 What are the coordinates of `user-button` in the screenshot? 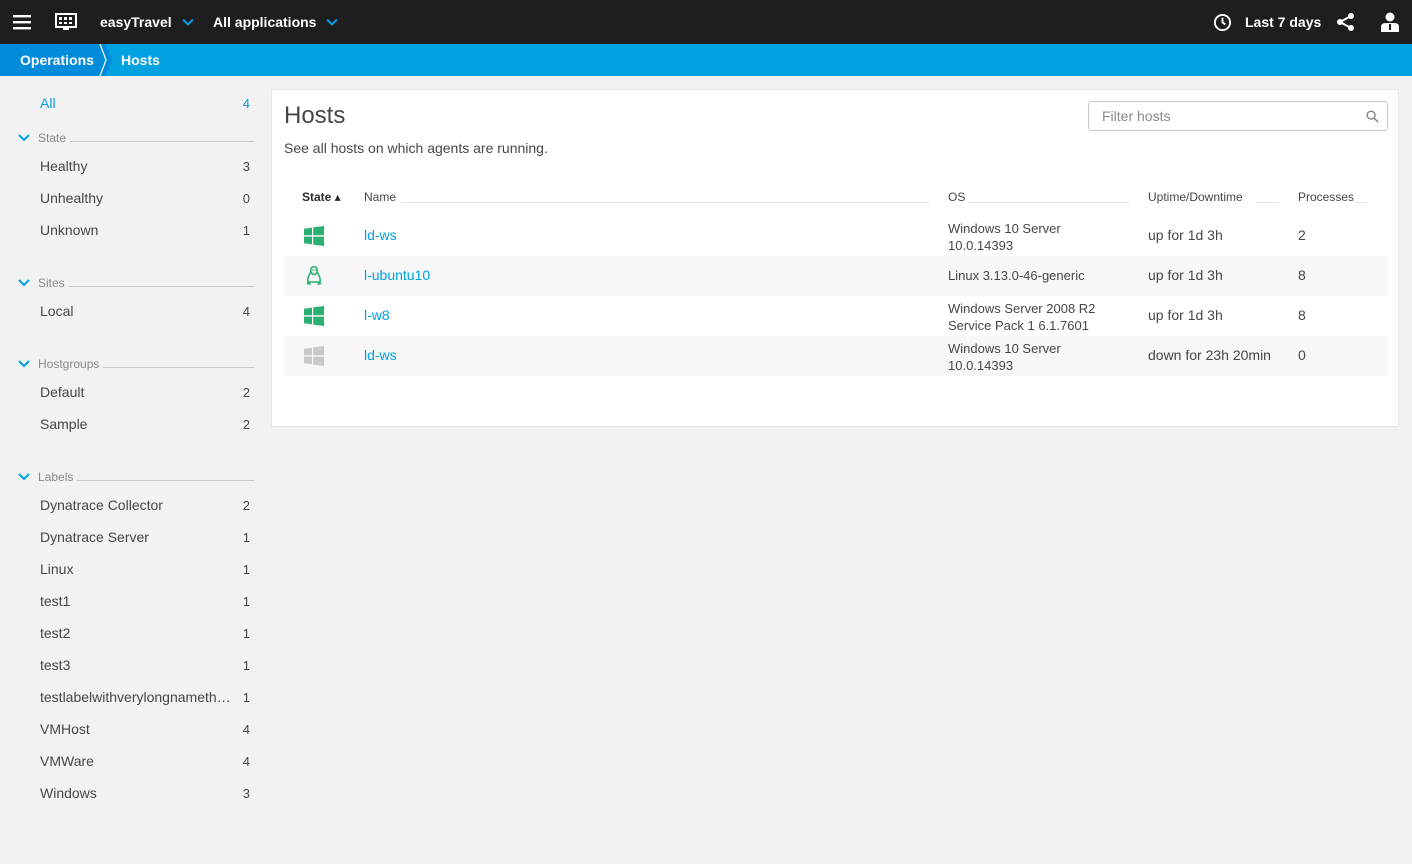 It's located at (1390, 22).